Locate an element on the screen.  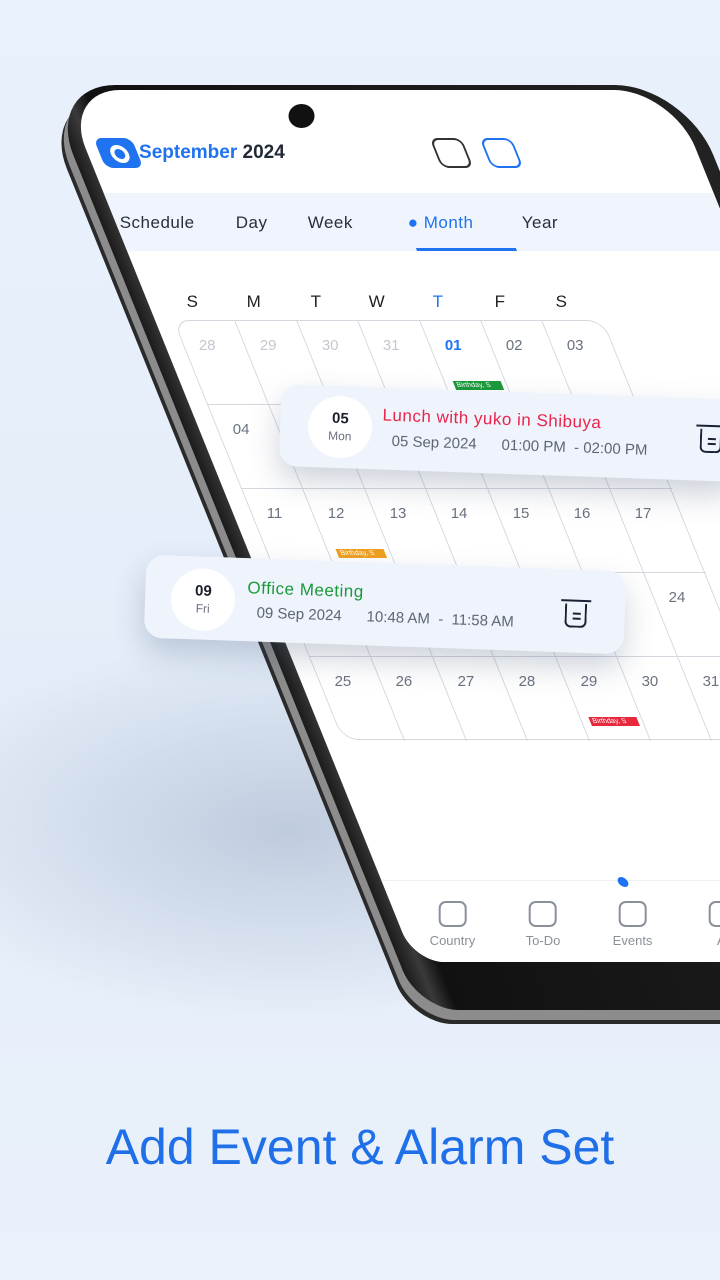
day-number: 14 is located at coordinates (459, 513).